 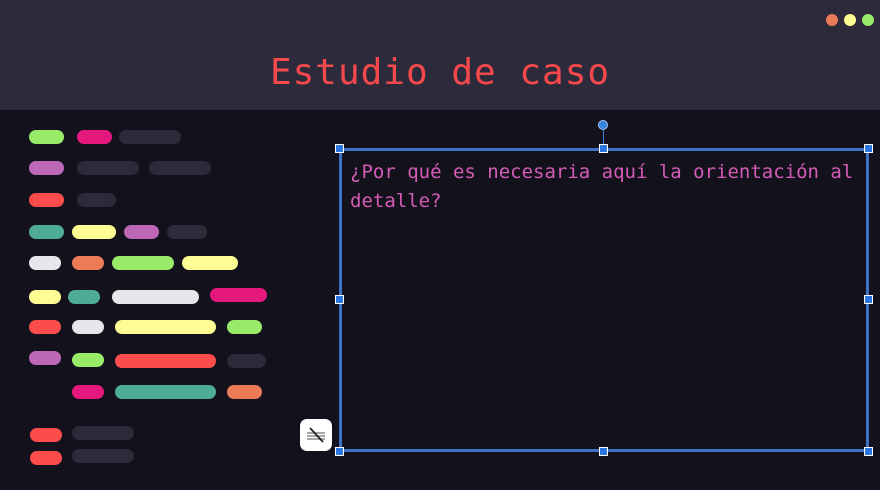 I want to click on resize-handle-sw, so click(x=339, y=451).